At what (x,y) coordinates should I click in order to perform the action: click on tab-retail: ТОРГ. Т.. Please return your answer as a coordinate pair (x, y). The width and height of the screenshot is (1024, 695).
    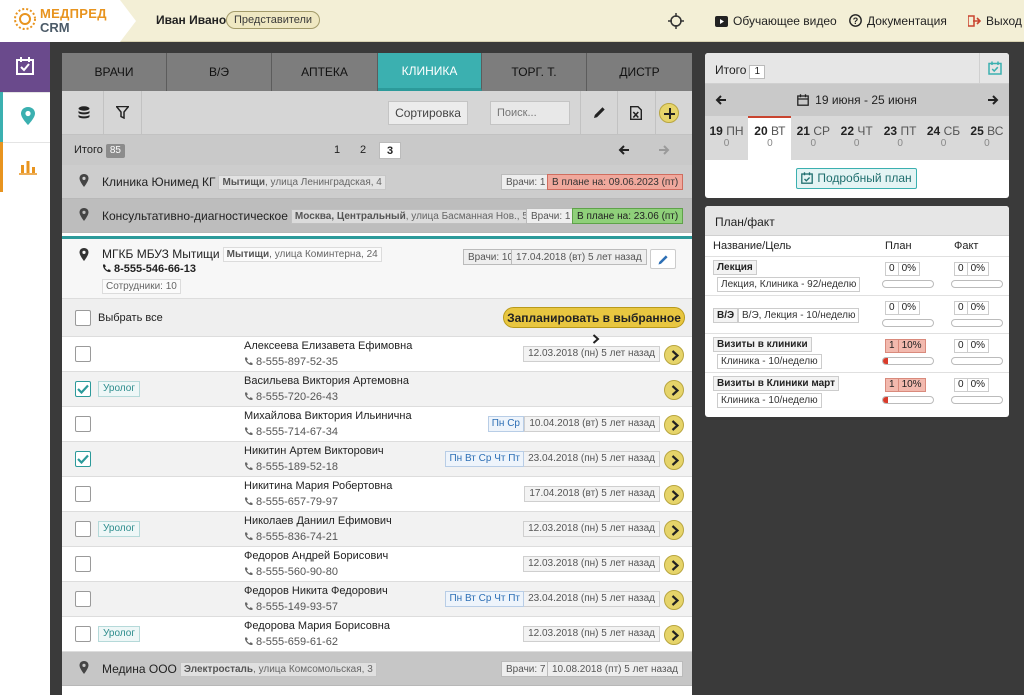
    Looking at the image, I should click on (534, 72).